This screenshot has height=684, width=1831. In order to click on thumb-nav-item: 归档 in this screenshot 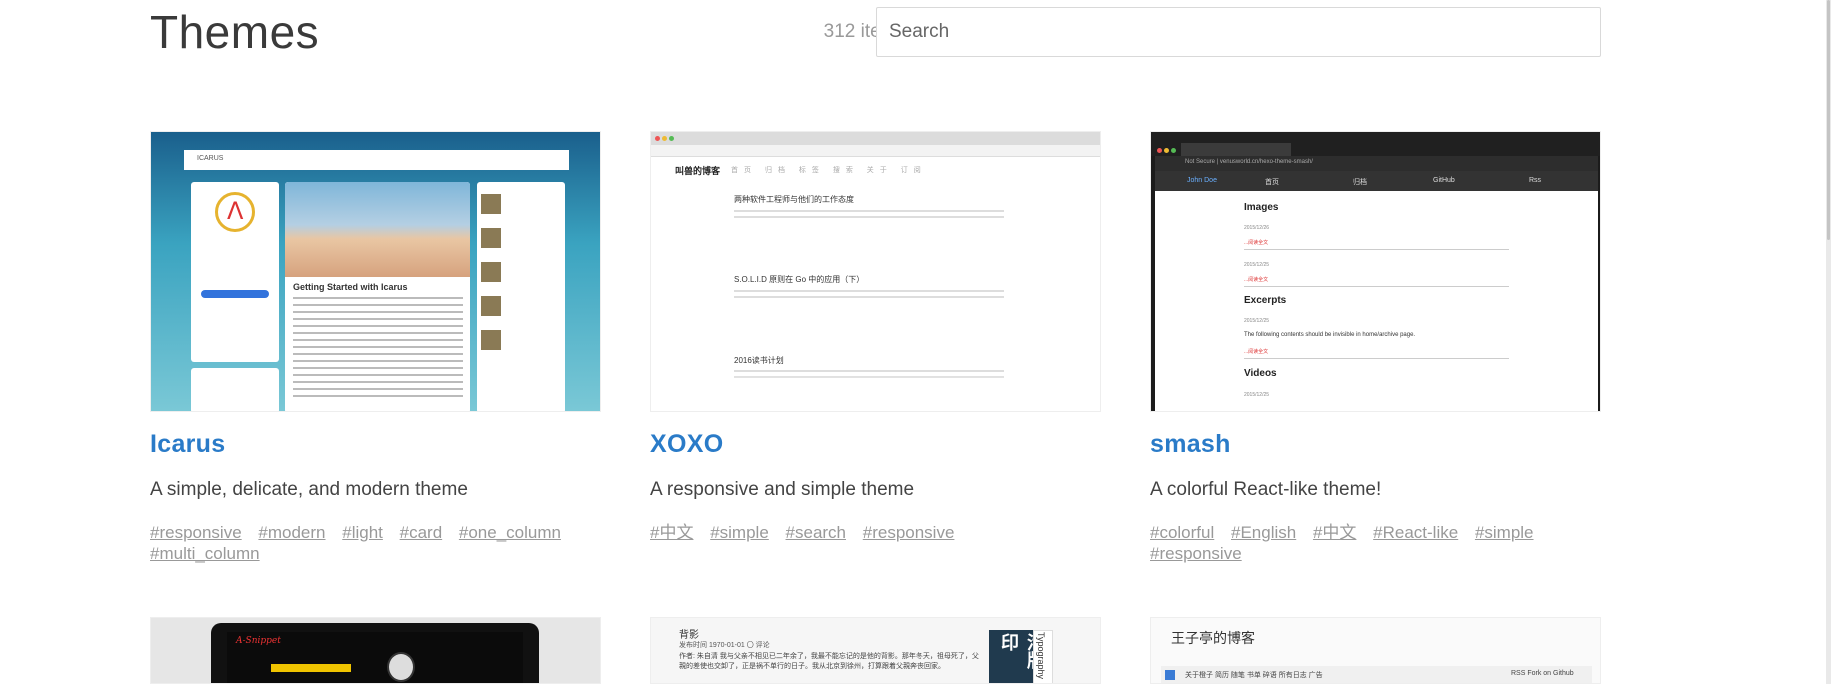, I will do `click(1360, 182)`.